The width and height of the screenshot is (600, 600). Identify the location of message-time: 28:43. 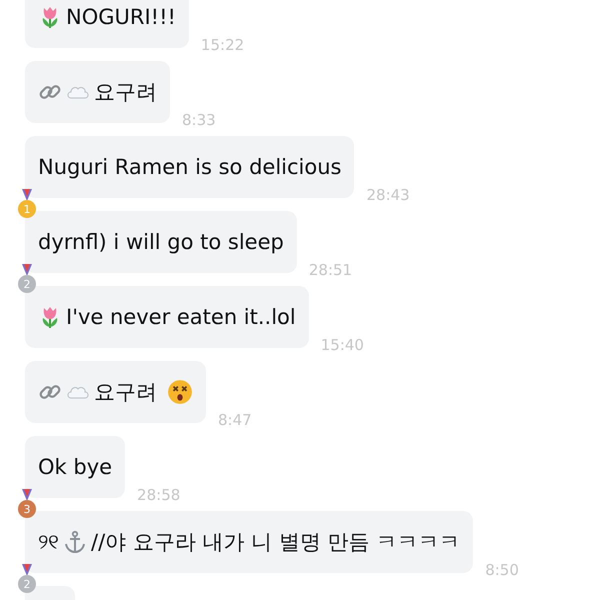
(388, 195).